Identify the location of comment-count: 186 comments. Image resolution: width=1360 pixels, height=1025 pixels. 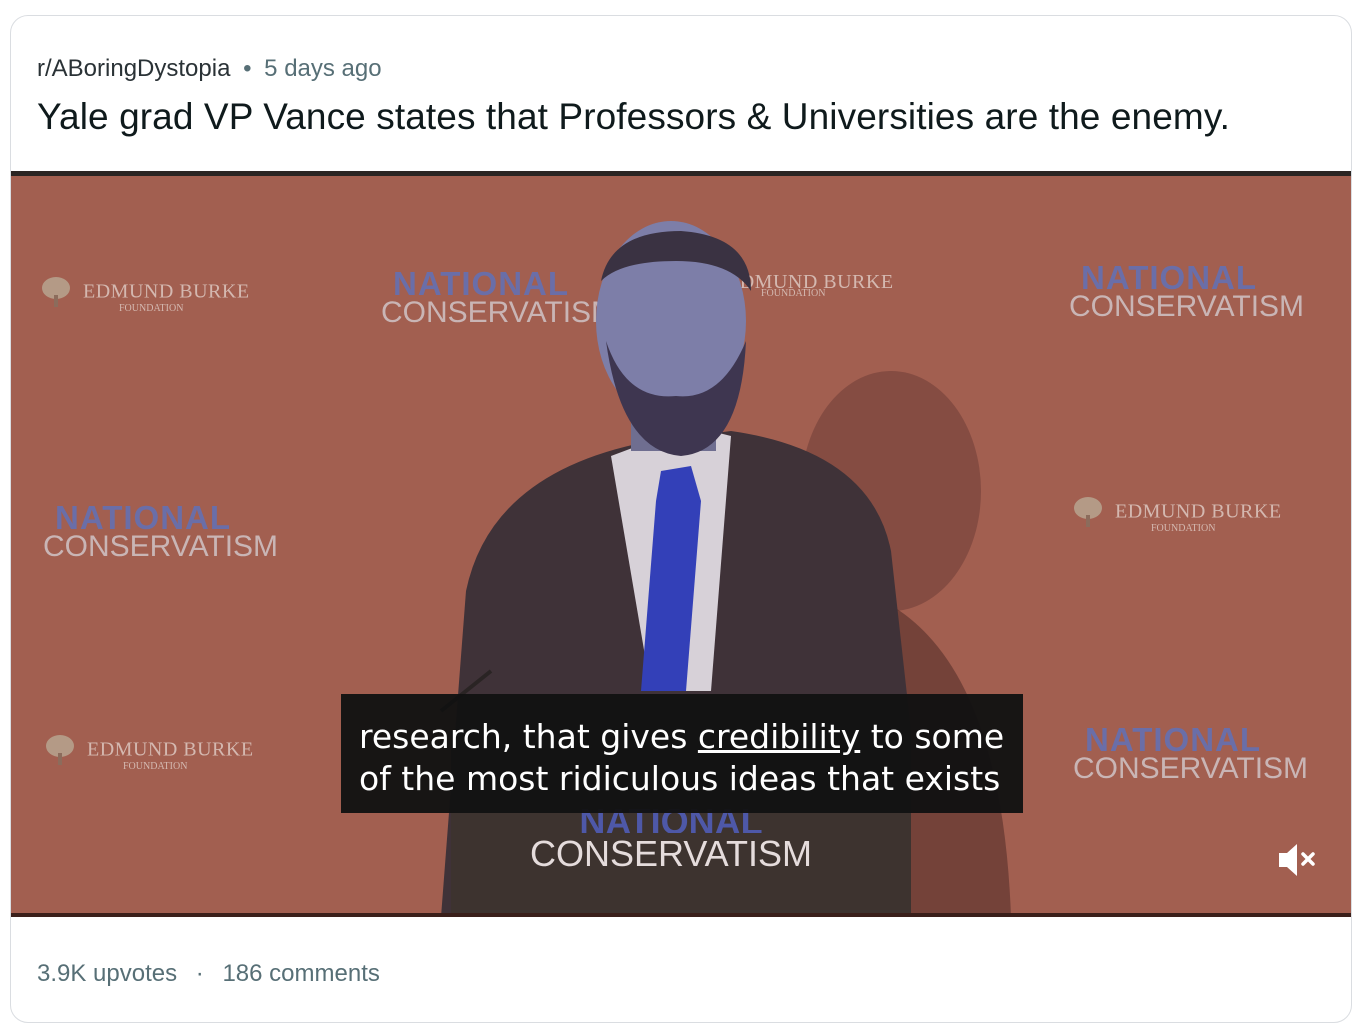
(300, 973).